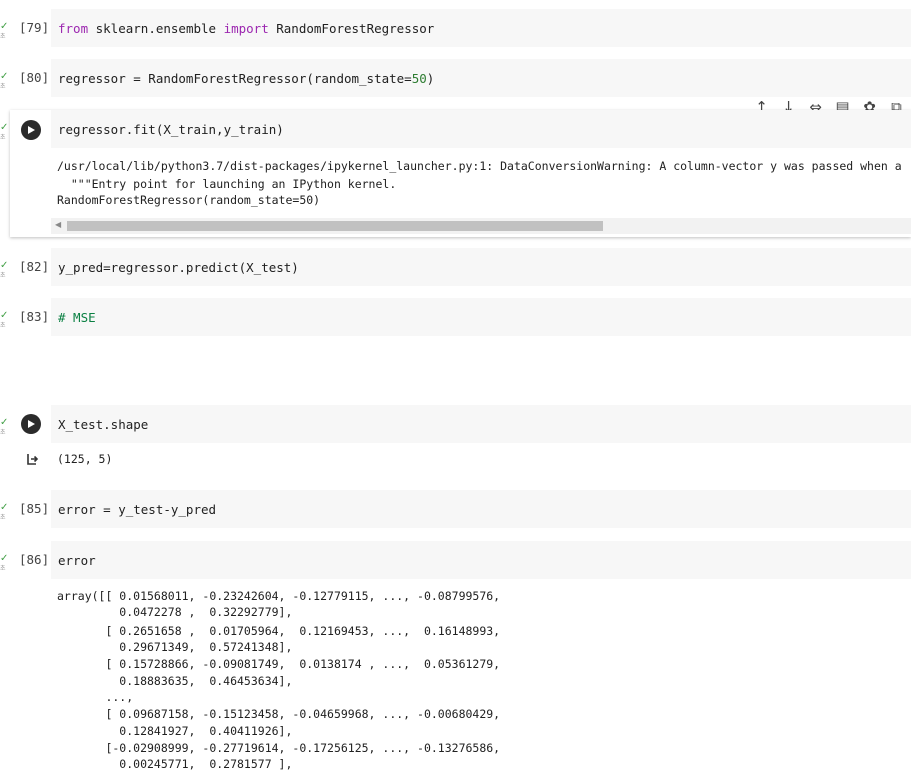  What do you see at coordinates (189, 200) in the screenshot?
I see `cell-output-line: RandomForestRegressor(random_state=50)` at bounding box center [189, 200].